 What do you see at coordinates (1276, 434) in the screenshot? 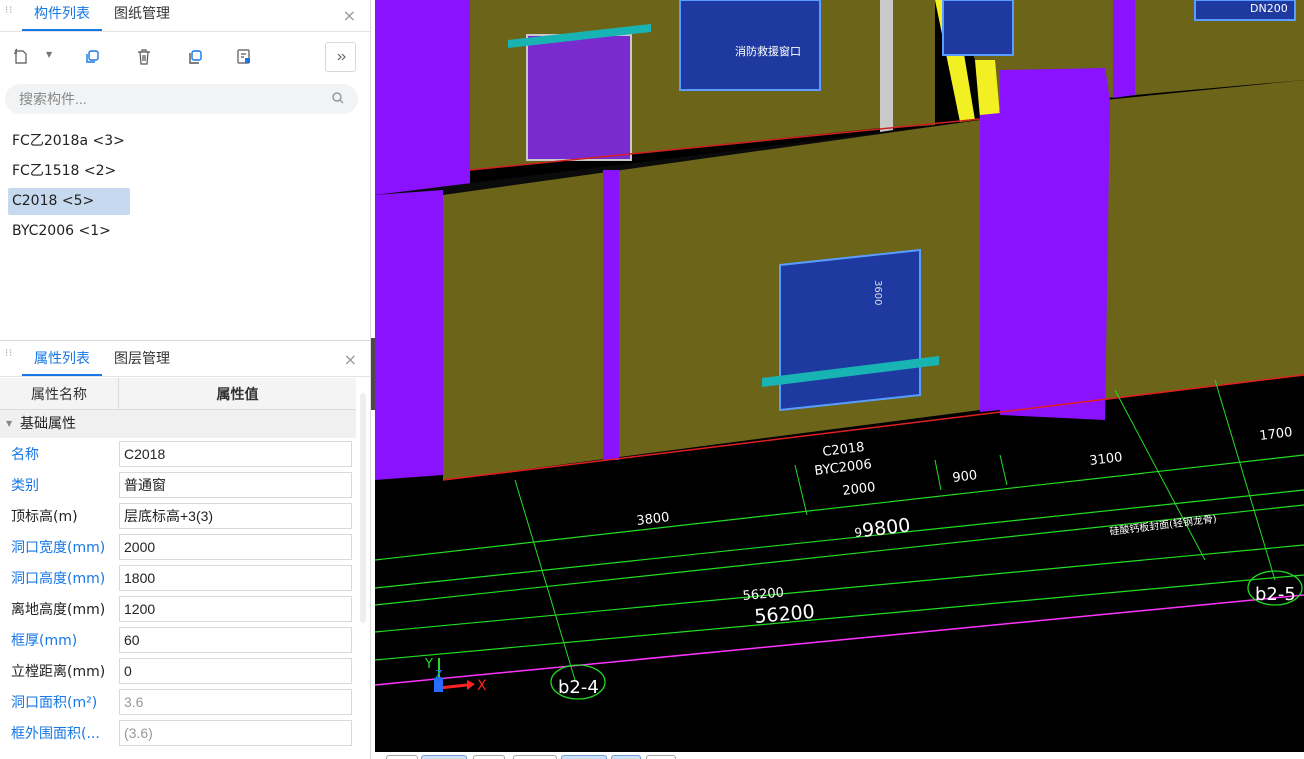
I see `dim-1700: 1700` at bounding box center [1276, 434].